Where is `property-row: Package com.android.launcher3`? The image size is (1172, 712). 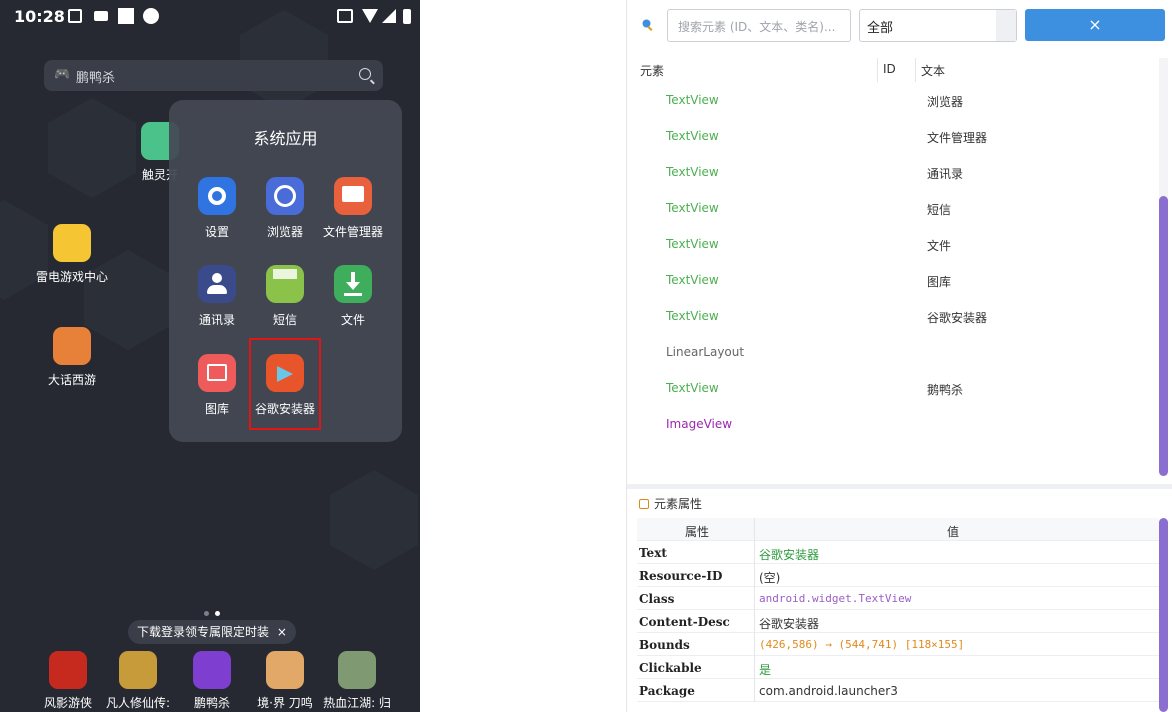 property-row: Package com.android.launcher3 is located at coordinates (898, 690).